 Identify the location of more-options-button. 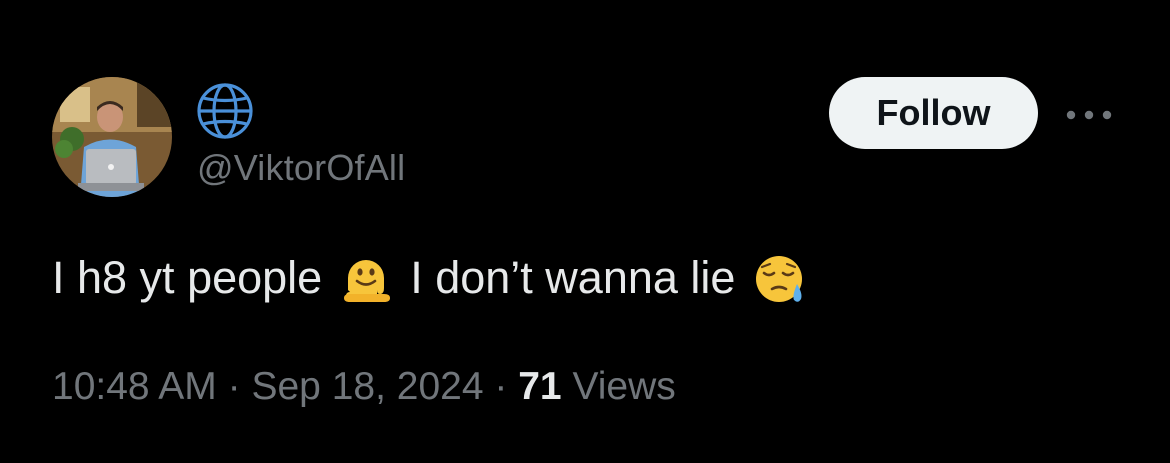
(1089, 115).